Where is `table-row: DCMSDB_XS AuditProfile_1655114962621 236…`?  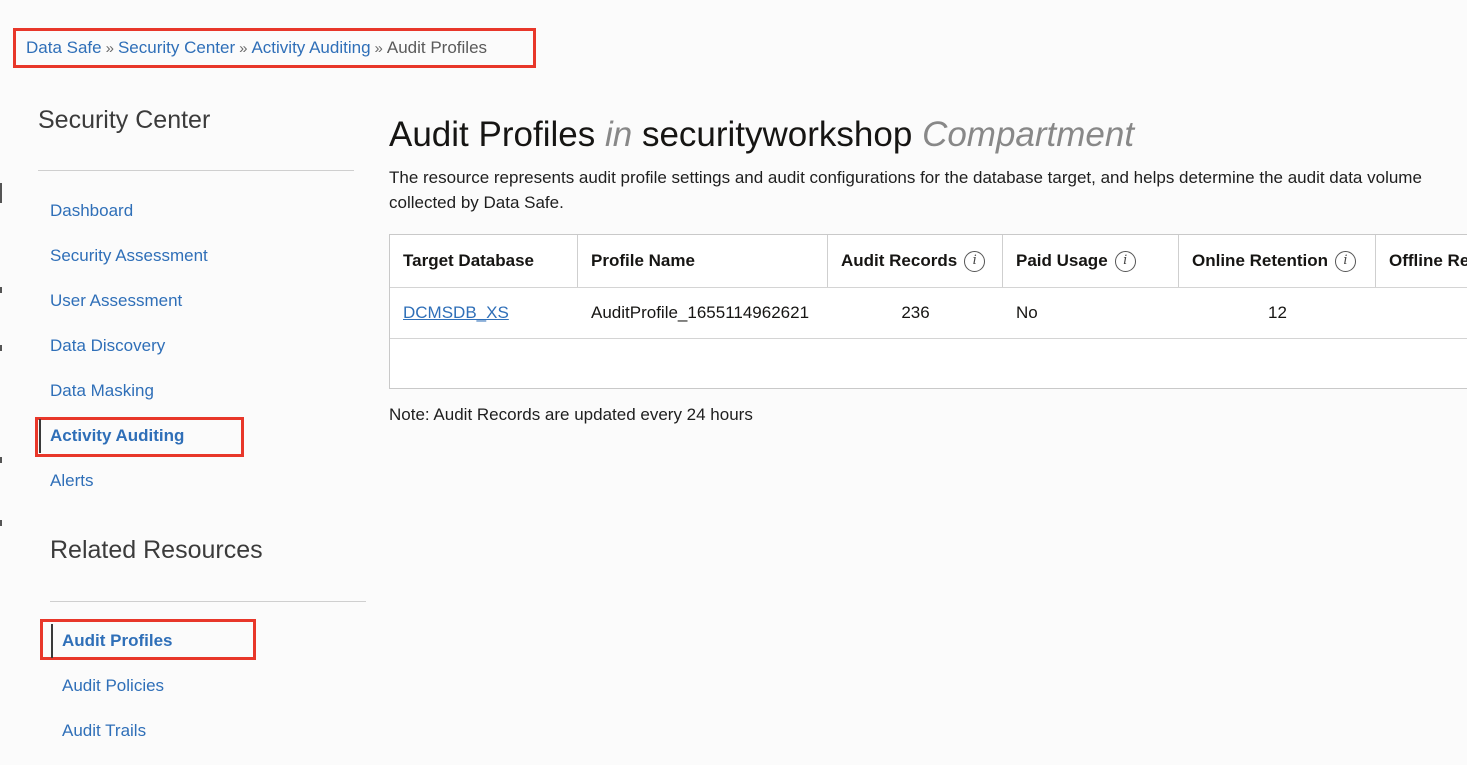
table-row: DCMSDB_XS AuditProfile_1655114962621 236… is located at coordinates (928, 313).